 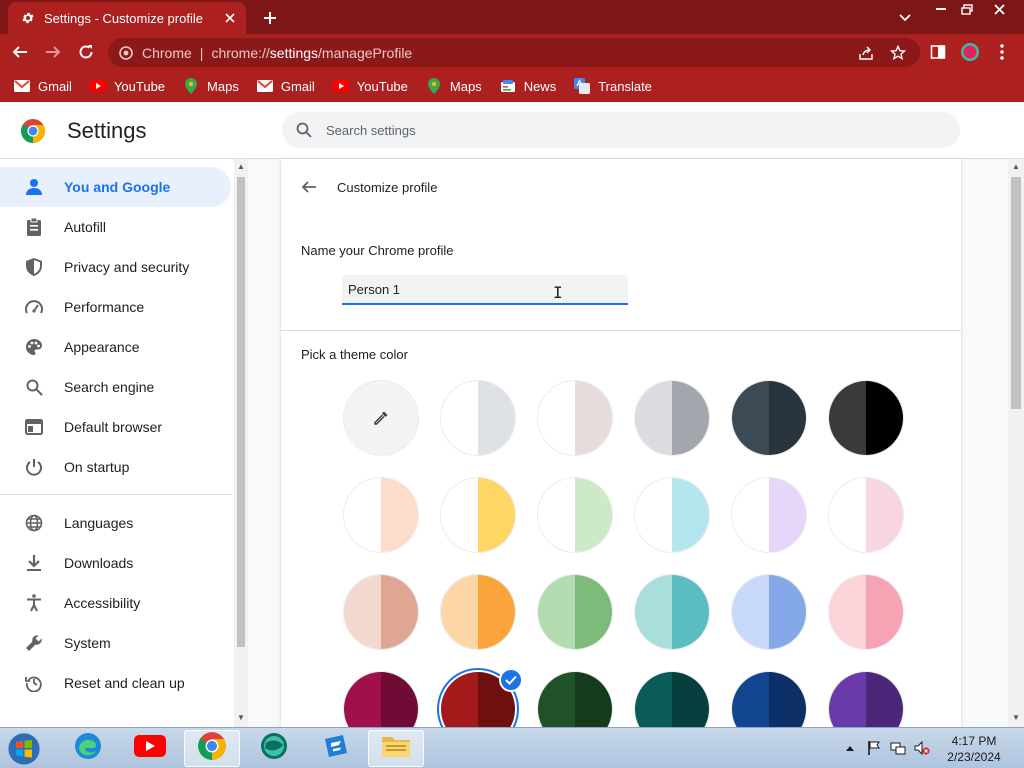 I want to click on tab-search-chevron-icon, so click(x=905, y=18).